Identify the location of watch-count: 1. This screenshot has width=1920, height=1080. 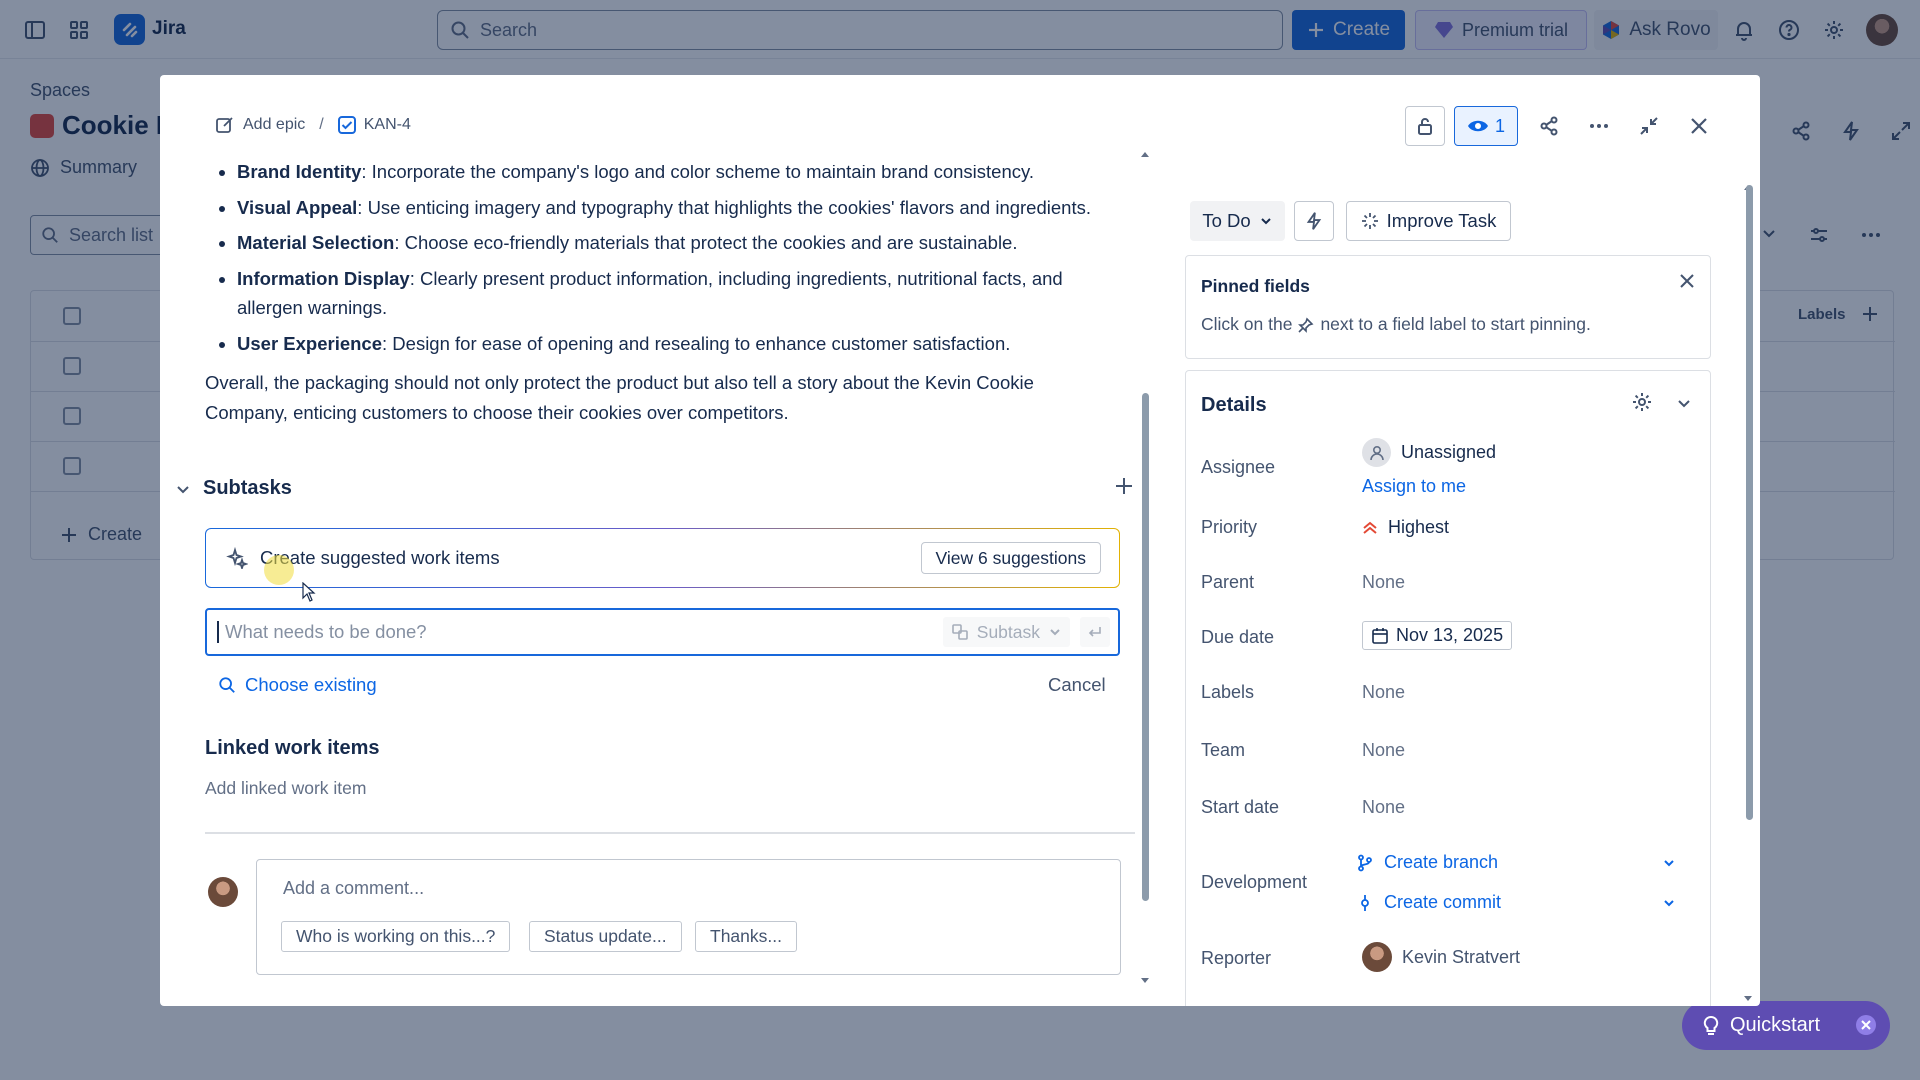
(1499, 125).